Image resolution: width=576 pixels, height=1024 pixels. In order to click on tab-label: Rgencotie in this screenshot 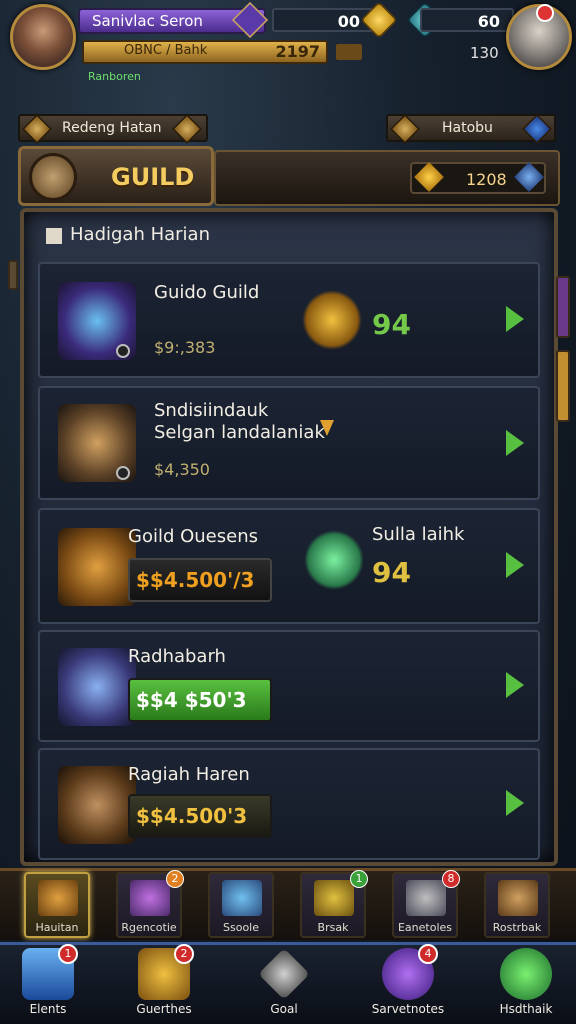, I will do `click(149, 927)`.